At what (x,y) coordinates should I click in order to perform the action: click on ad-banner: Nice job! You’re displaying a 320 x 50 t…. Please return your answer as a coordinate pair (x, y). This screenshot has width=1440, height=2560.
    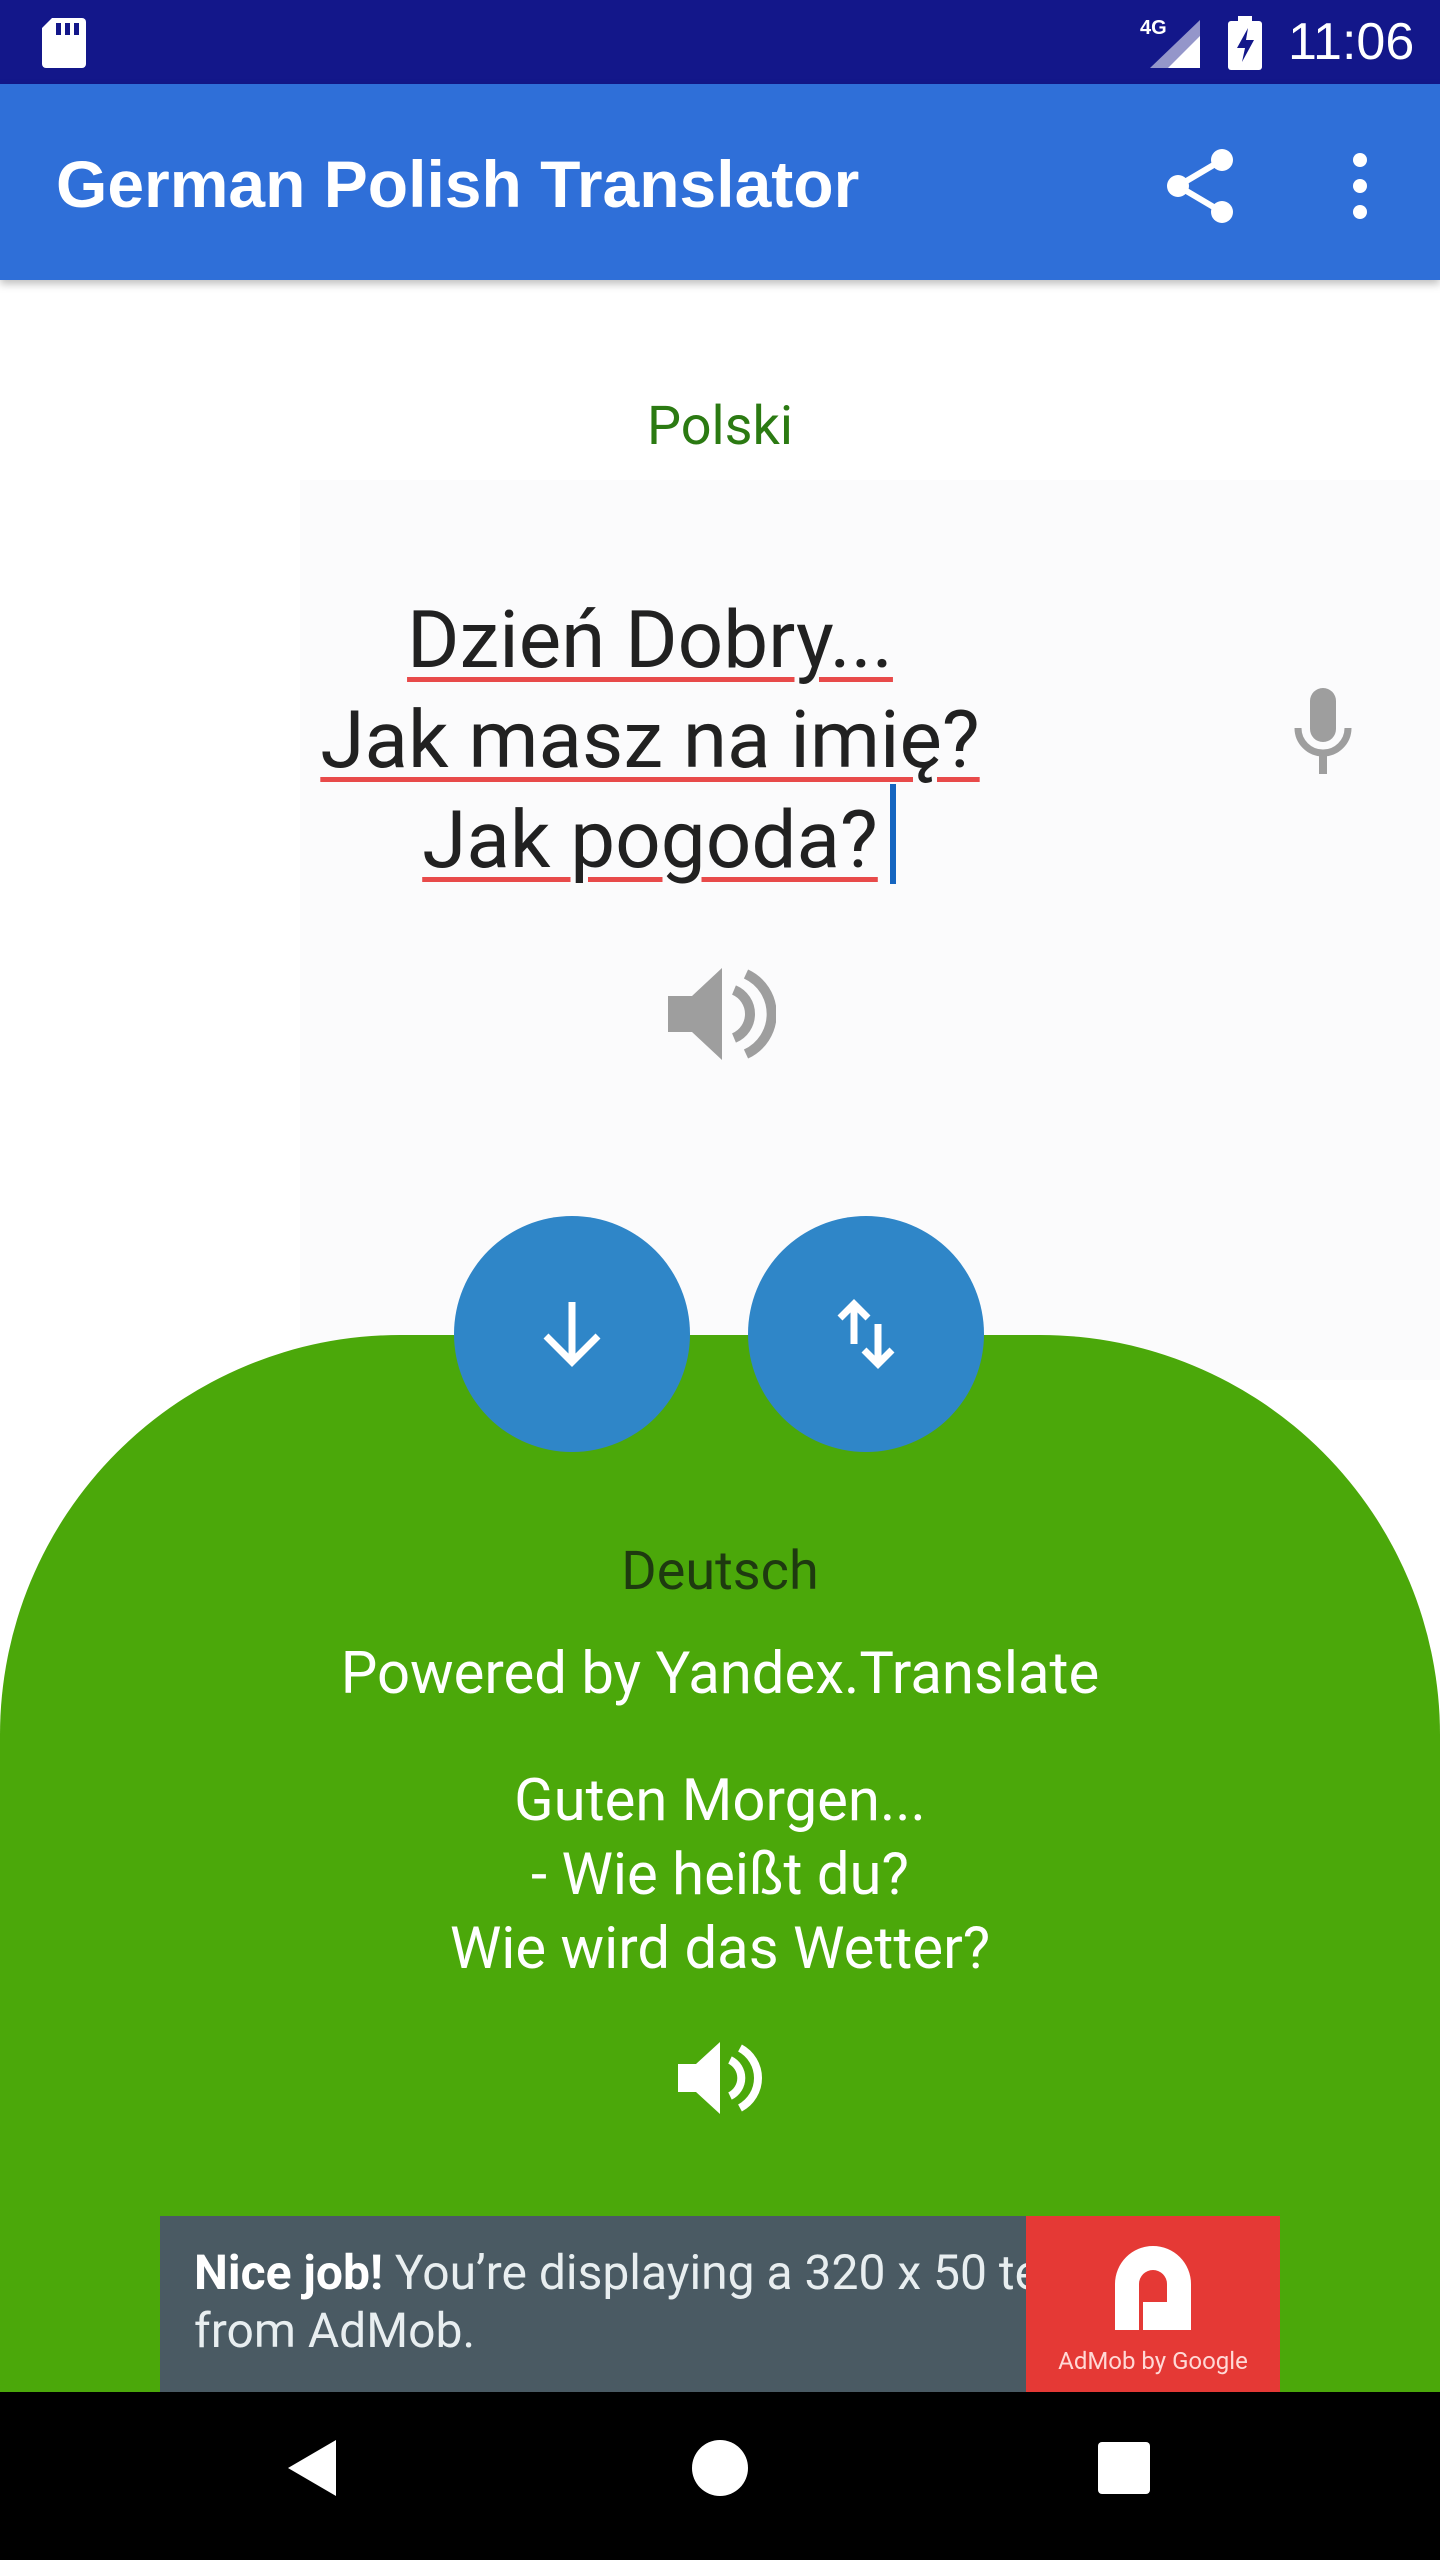
    Looking at the image, I should click on (720, 2304).